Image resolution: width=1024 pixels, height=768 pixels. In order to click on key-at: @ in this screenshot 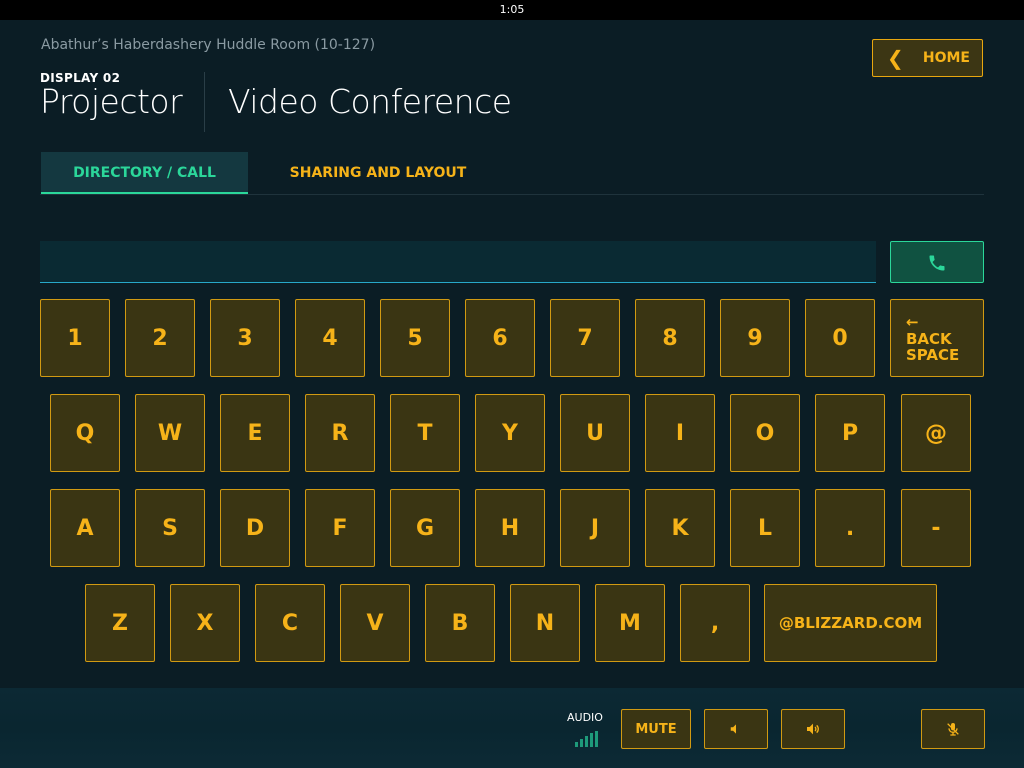, I will do `click(936, 433)`.